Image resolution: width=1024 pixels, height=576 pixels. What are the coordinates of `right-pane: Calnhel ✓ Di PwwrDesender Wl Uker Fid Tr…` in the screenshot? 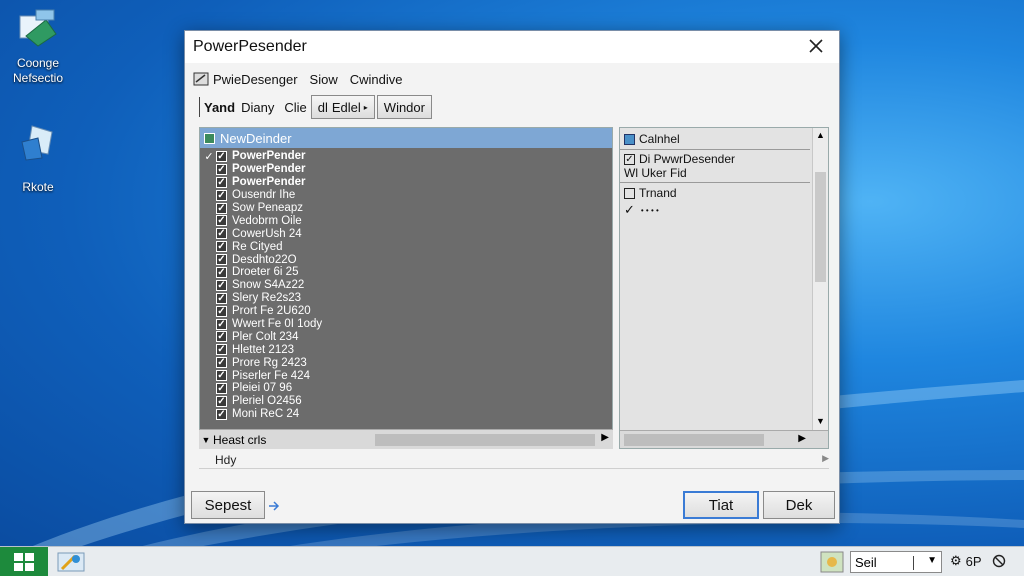 It's located at (724, 288).